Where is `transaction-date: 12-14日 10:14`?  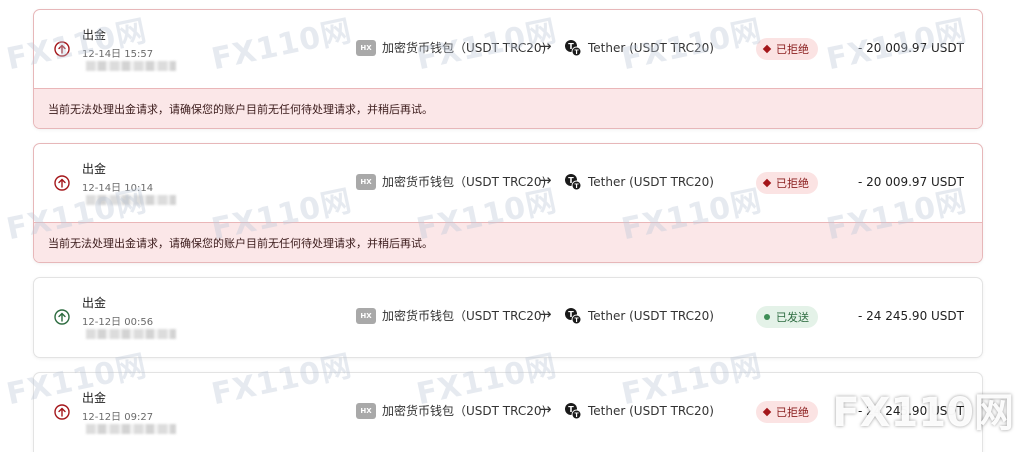 transaction-date: 12-14日 10:14 is located at coordinates (118, 188).